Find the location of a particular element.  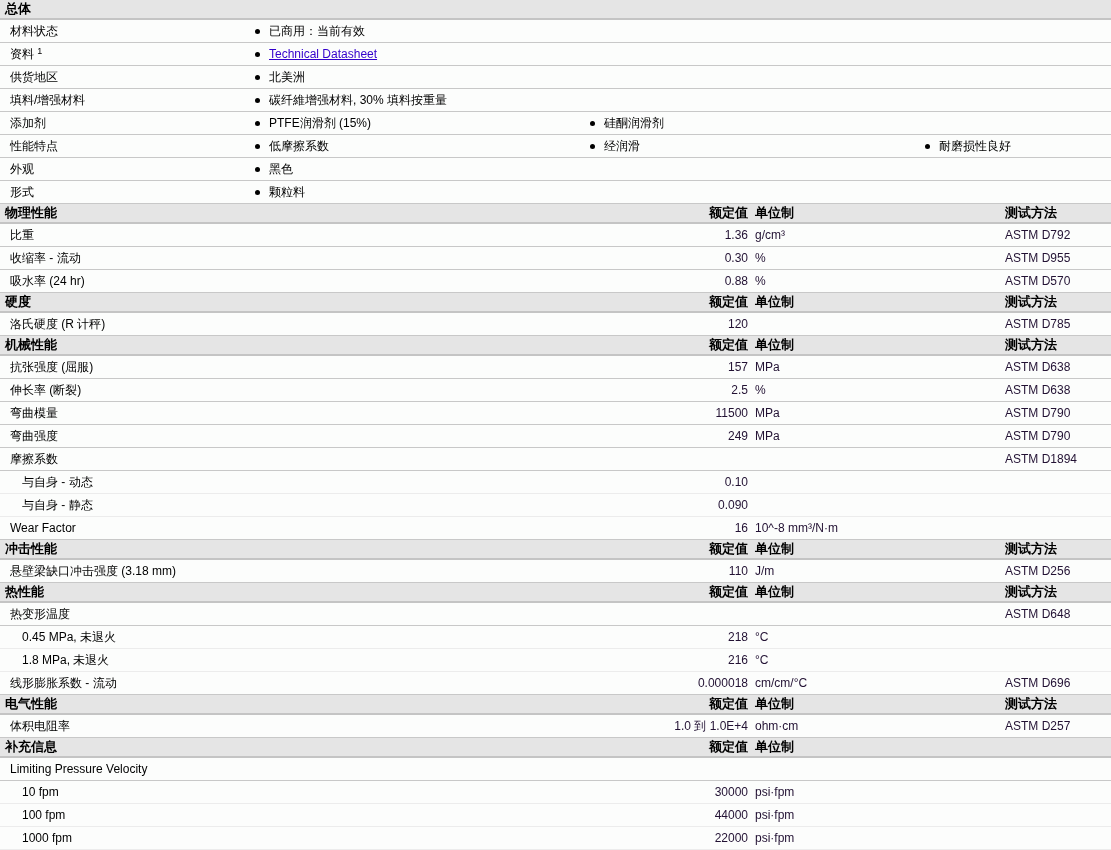

property-label: 1000 fpm is located at coordinates (47, 838).